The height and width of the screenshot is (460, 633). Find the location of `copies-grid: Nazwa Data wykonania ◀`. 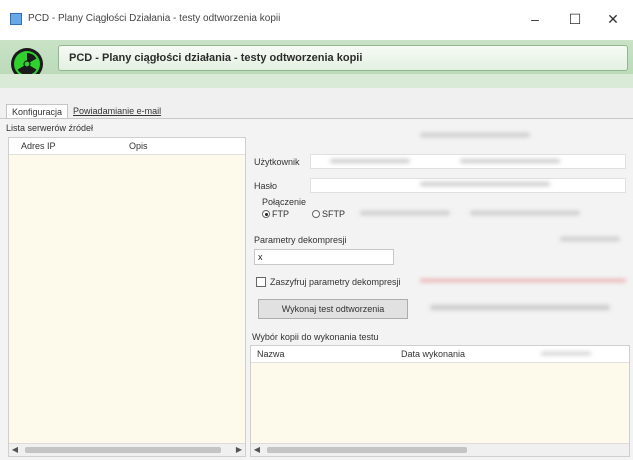

copies-grid: Nazwa Data wykonania ◀ is located at coordinates (440, 401).